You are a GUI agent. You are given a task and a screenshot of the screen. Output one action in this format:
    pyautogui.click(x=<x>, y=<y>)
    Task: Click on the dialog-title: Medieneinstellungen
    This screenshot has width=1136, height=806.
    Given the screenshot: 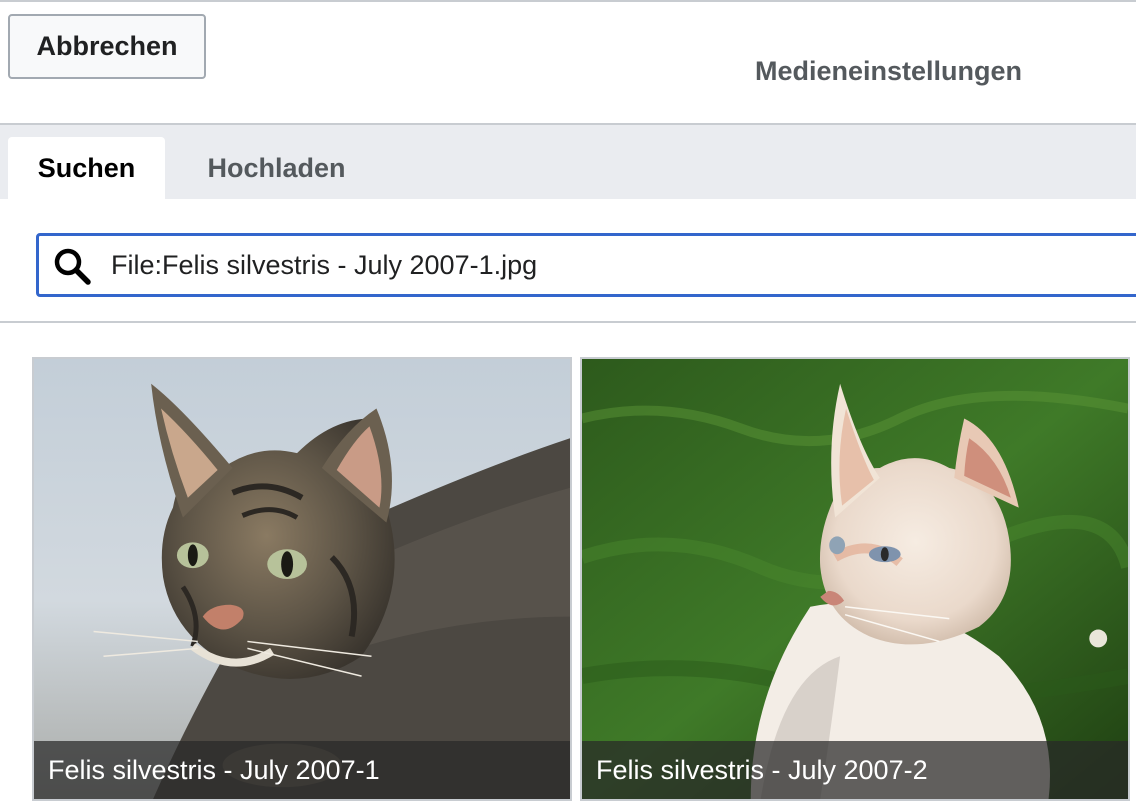 What is the action you would take?
    pyautogui.click(x=889, y=71)
    